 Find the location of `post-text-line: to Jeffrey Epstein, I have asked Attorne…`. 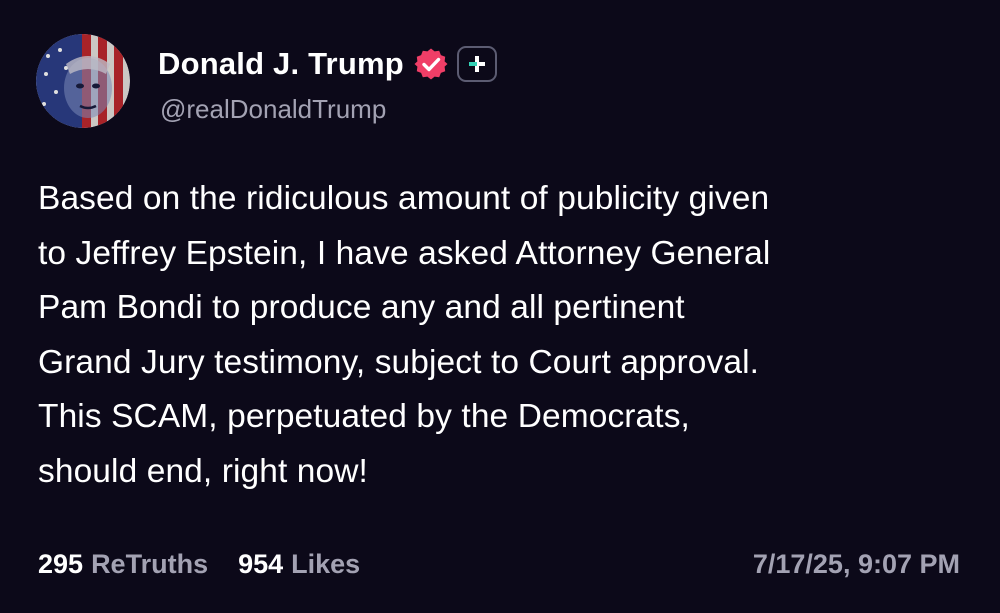

post-text-line: to Jeffrey Epstein, I have asked Attorne… is located at coordinates (404, 253).